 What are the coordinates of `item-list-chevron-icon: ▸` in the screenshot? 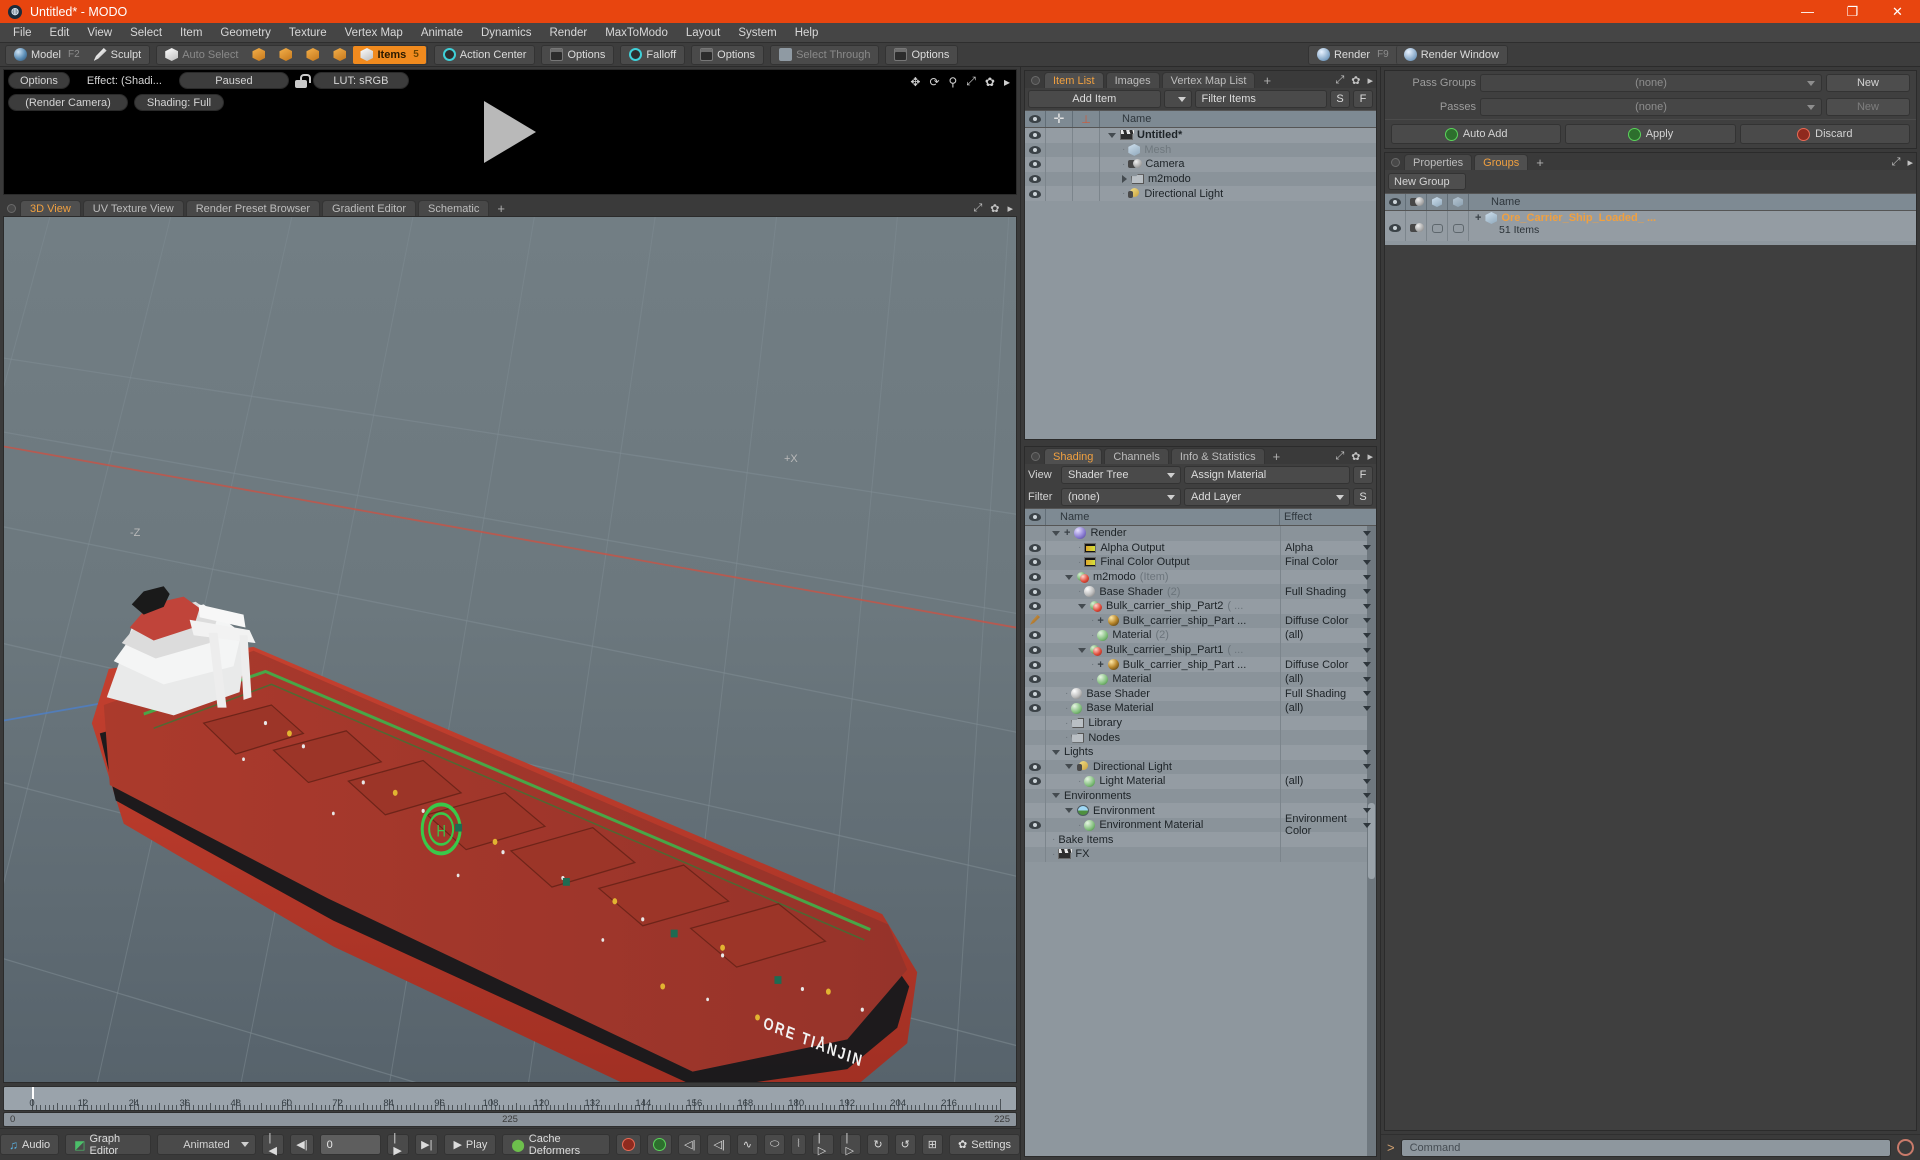 It's located at (1370, 80).